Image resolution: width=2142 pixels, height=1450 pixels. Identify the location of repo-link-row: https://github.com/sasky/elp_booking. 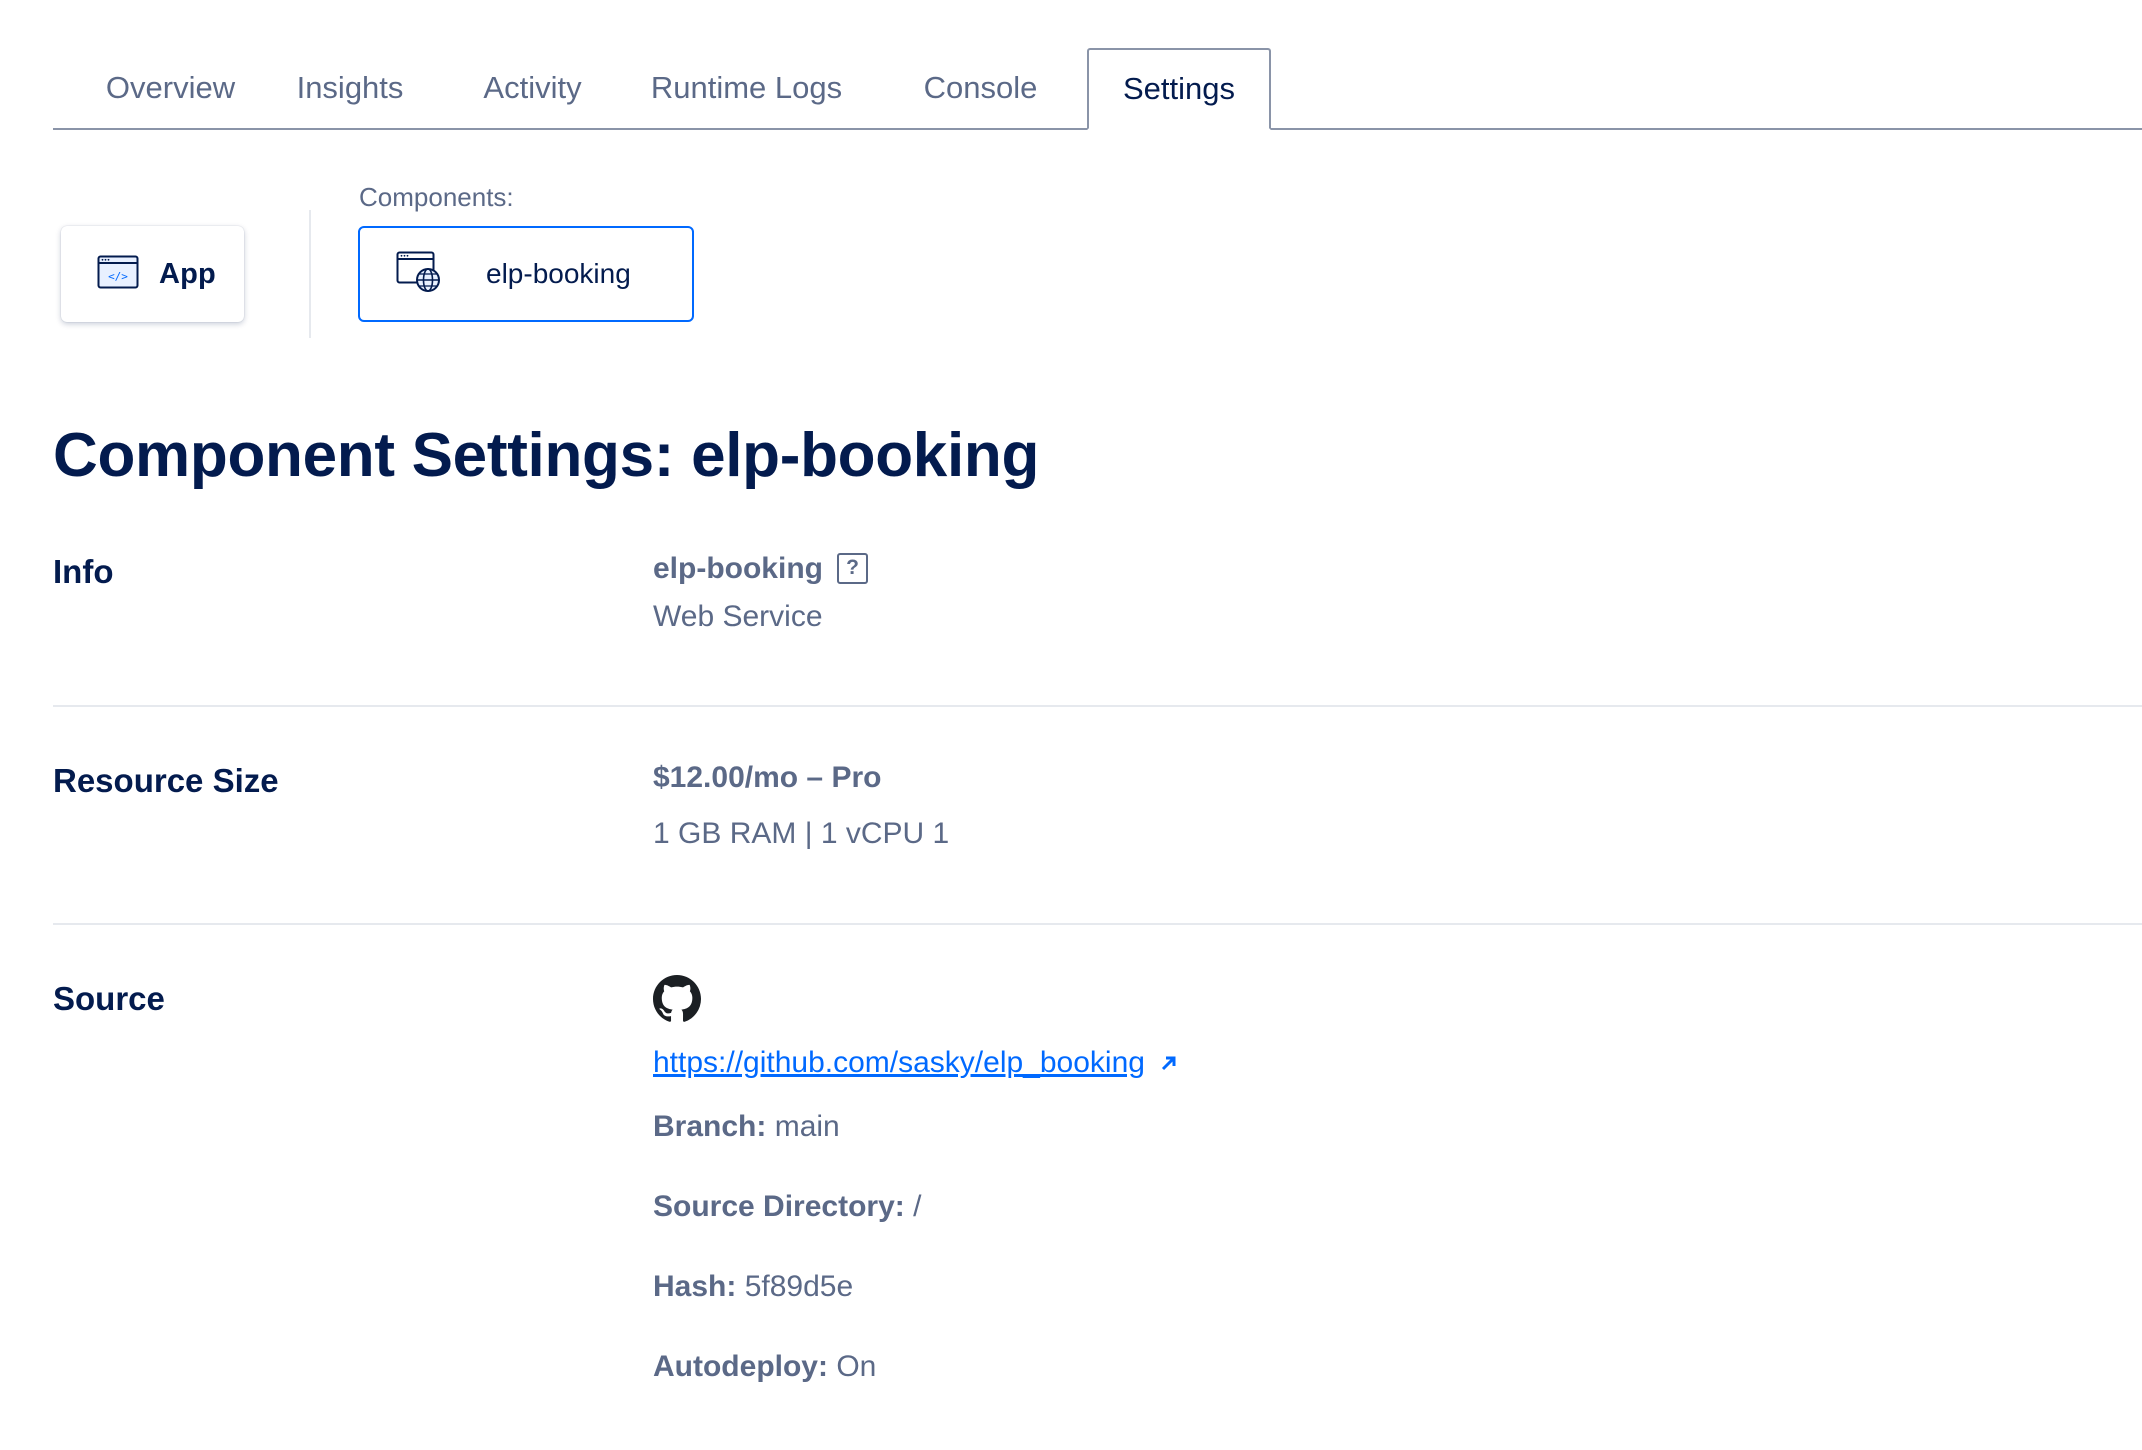
(916, 1063).